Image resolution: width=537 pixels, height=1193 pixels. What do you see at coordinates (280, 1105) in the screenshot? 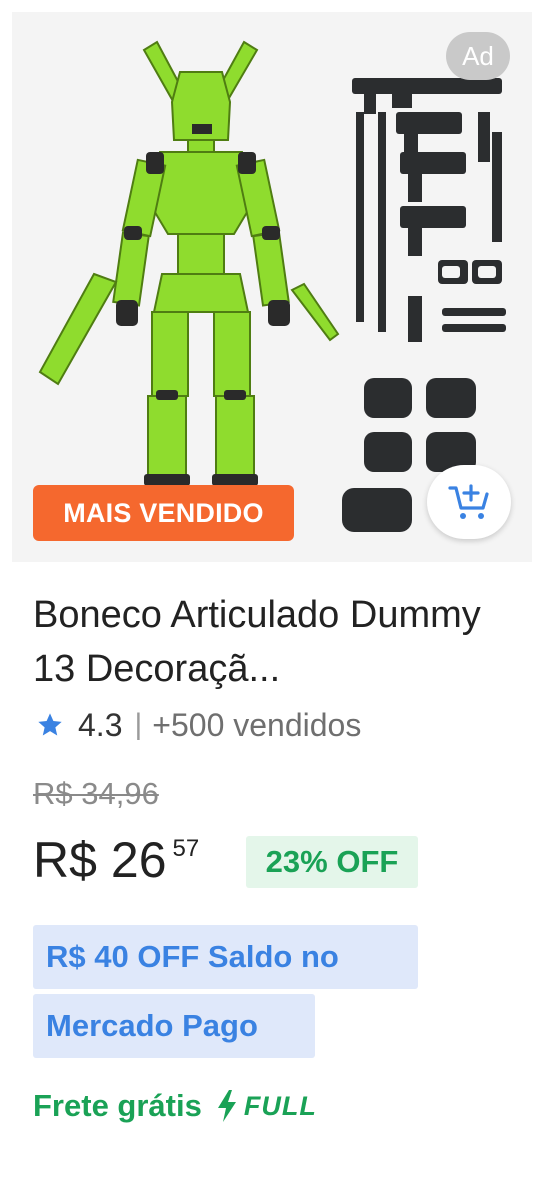
I see `full-badge: FULL` at bounding box center [280, 1105].